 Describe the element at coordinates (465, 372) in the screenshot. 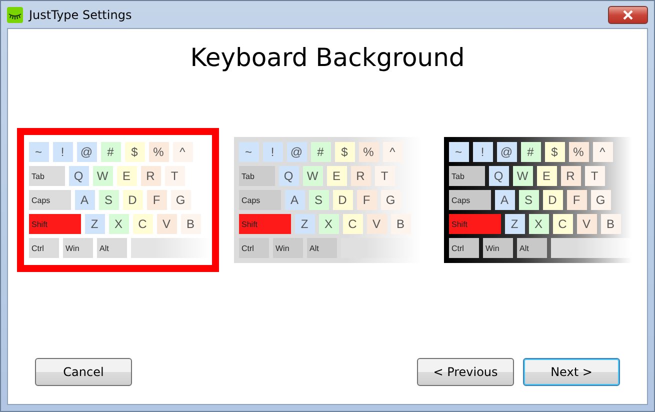

I see `previous-button: < Previous` at that location.